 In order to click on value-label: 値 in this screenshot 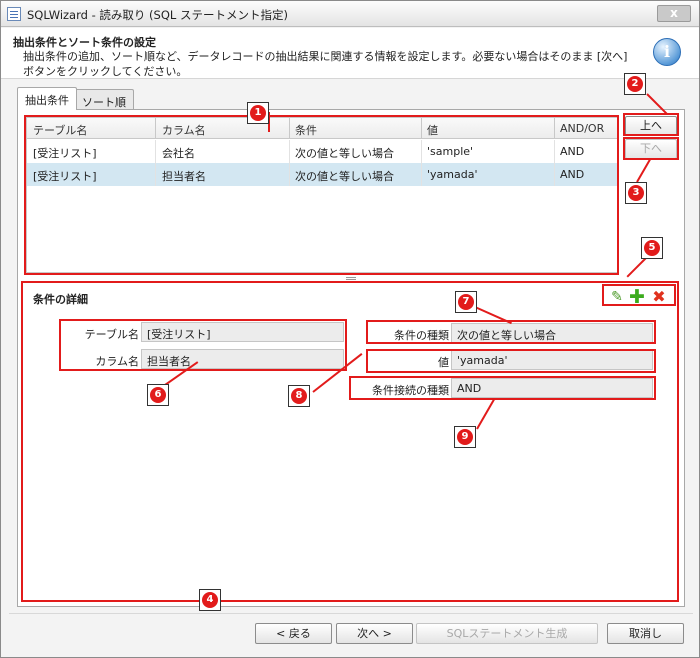, I will do `click(443, 362)`.